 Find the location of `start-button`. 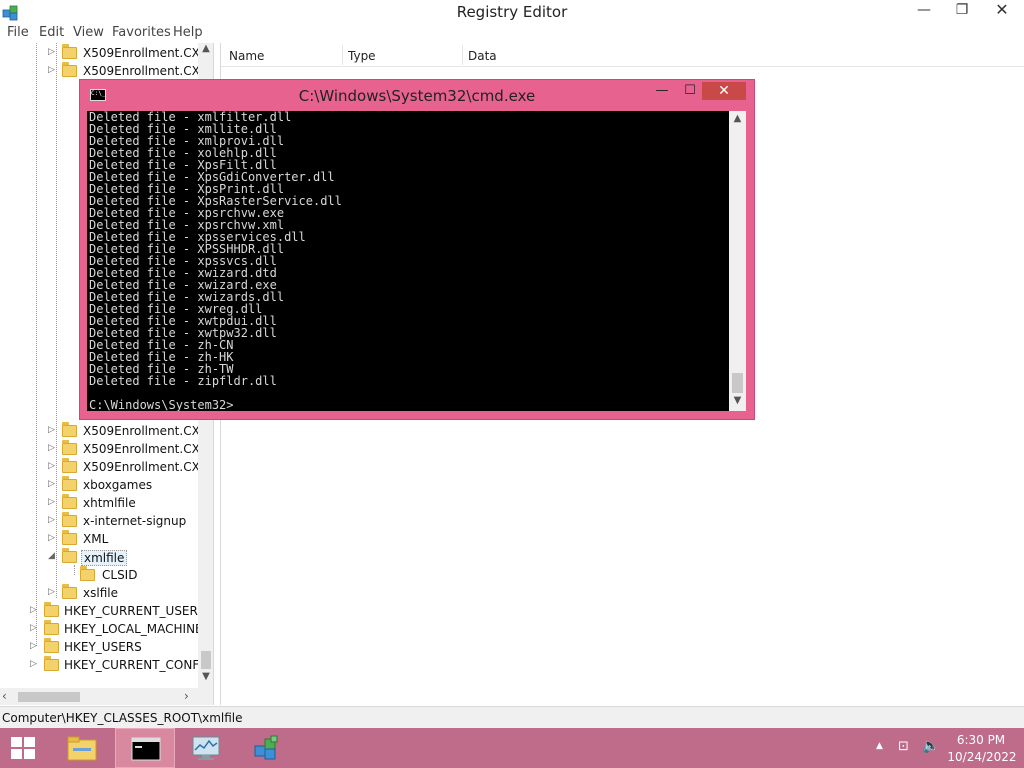

start-button is located at coordinates (24, 748).